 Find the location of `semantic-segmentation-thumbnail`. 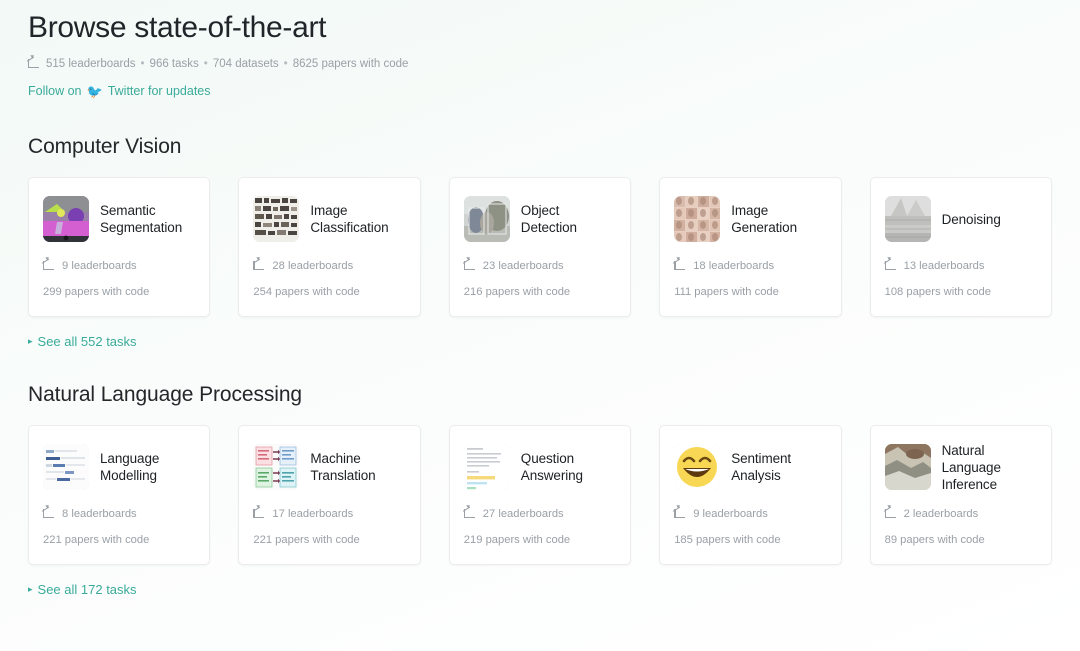

semantic-segmentation-thumbnail is located at coordinates (66, 219).